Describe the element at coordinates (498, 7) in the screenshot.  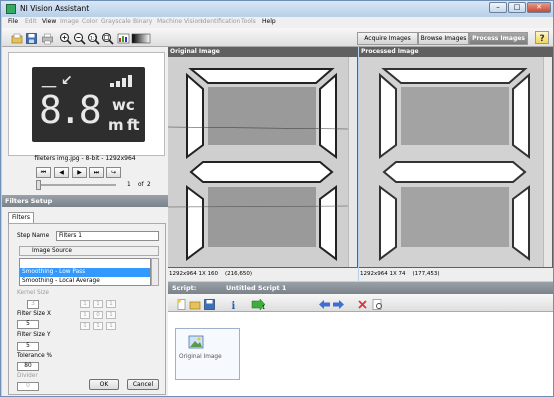
I see `minimize-button: –` at that location.